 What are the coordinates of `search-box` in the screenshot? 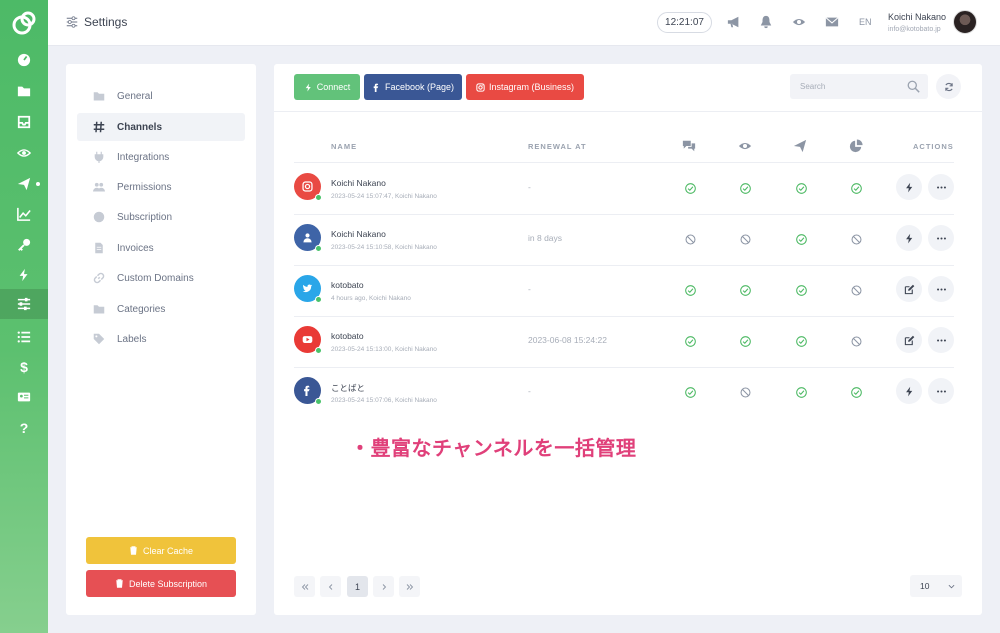 It's located at (859, 86).